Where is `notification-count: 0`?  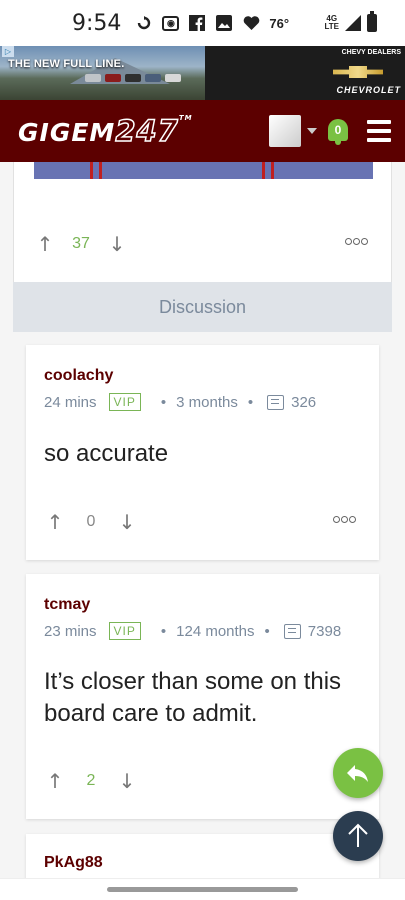
notification-count: 0 is located at coordinates (338, 130).